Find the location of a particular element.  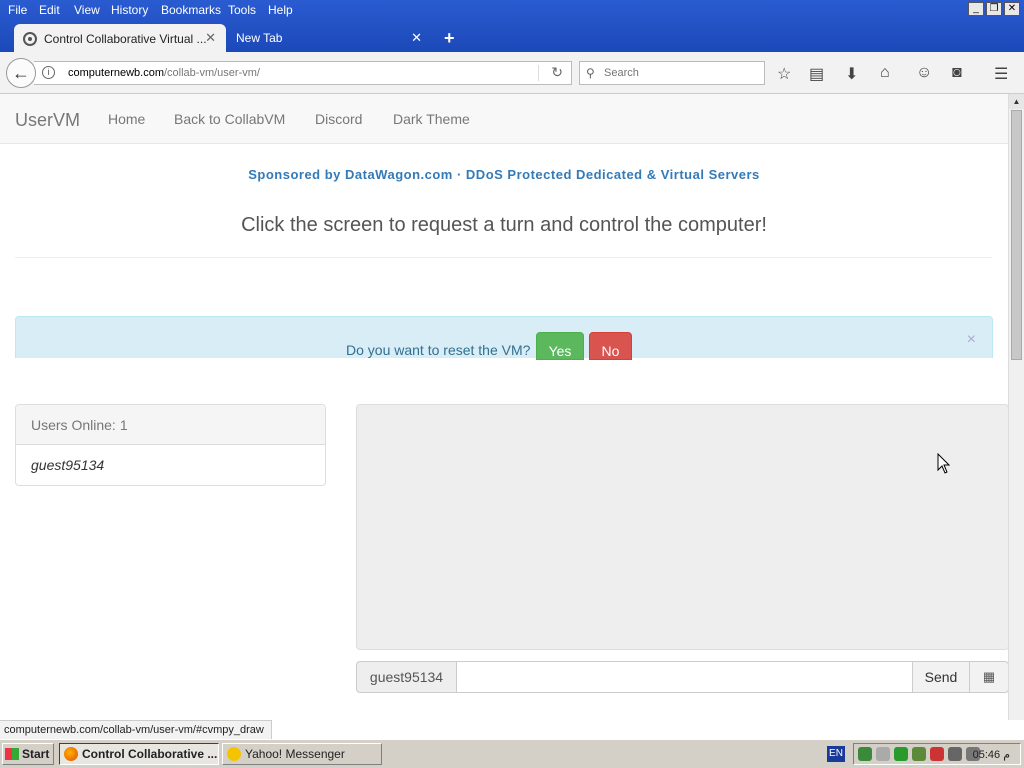

chat-input-group: guest95134 Send ▦ is located at coordinates (682, 677).